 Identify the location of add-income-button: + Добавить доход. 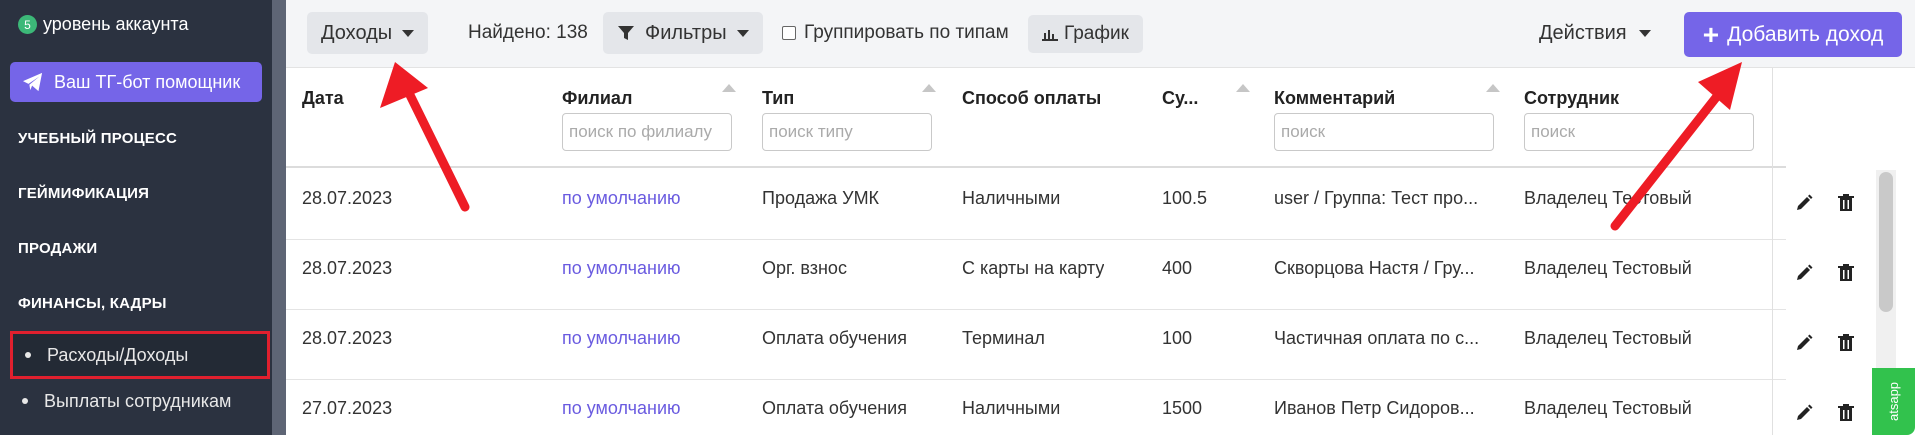
(1793, 34).